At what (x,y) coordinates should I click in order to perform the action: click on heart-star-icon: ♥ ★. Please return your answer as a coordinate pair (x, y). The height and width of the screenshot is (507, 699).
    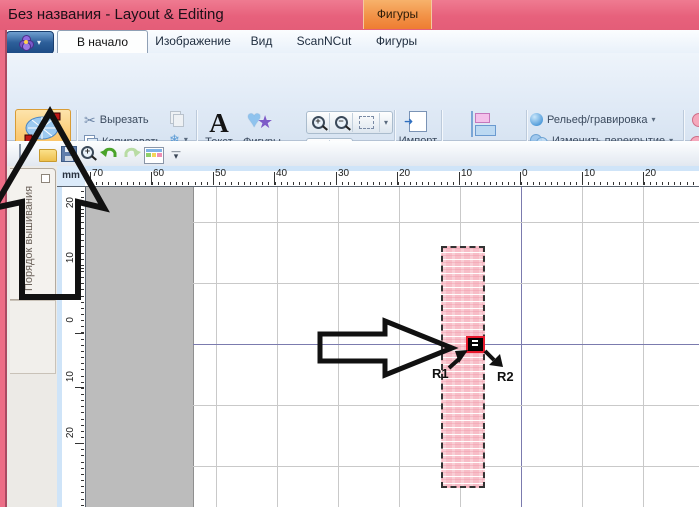
    Looking at the image, I should click on (260, 119).